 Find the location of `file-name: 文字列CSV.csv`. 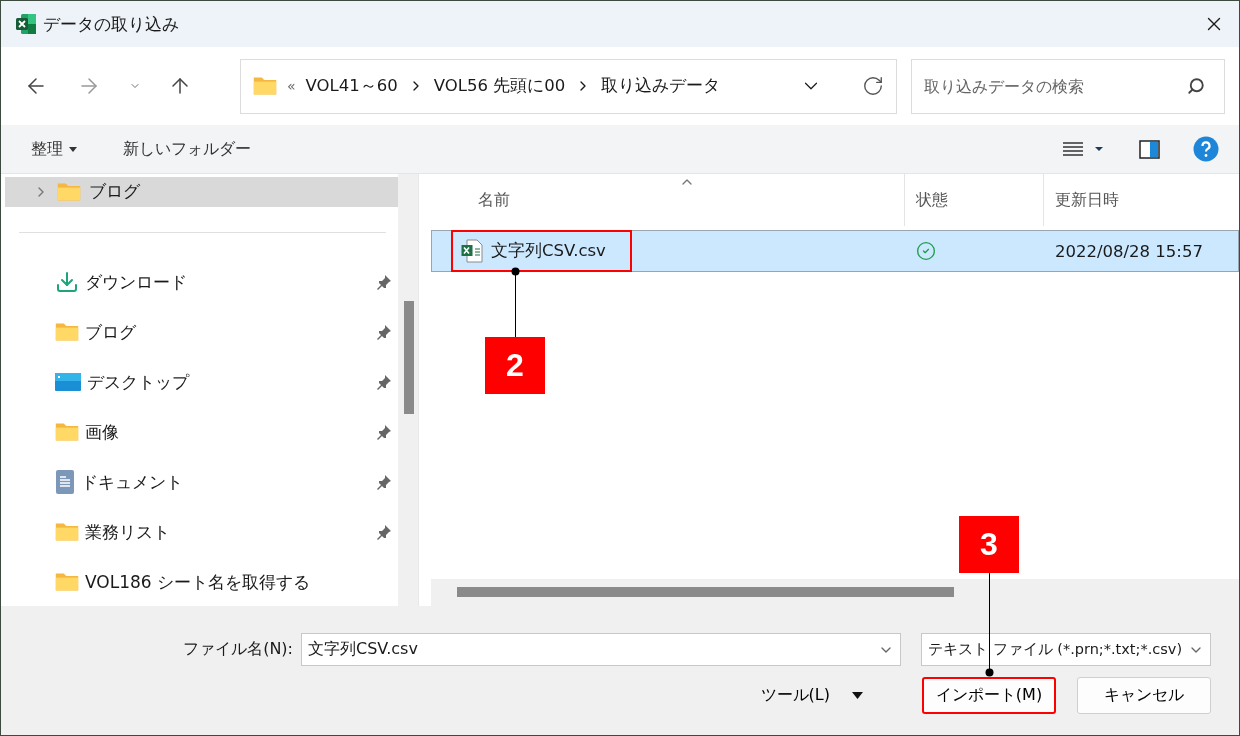

file-name: 文字列CSV.csv is located at coordinates (541, 251).